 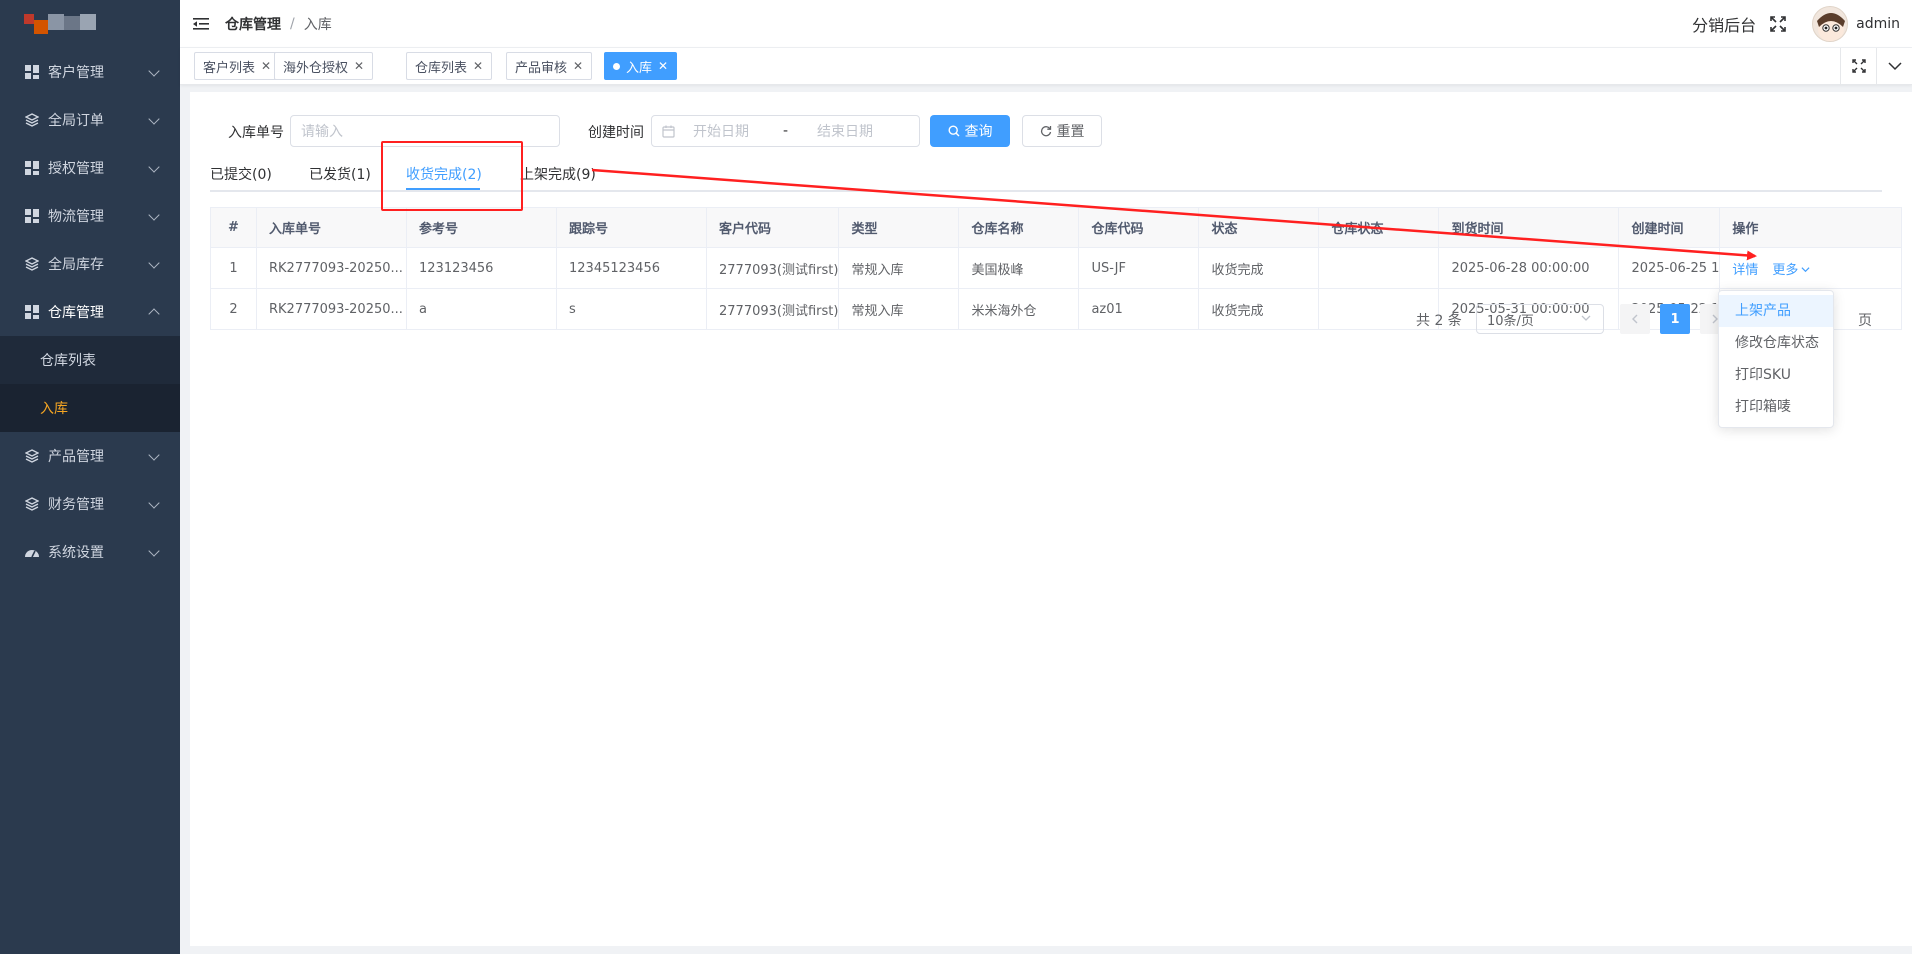 I want to click on sidebar-item-6: 产品管理, so click(x=90, y=456).